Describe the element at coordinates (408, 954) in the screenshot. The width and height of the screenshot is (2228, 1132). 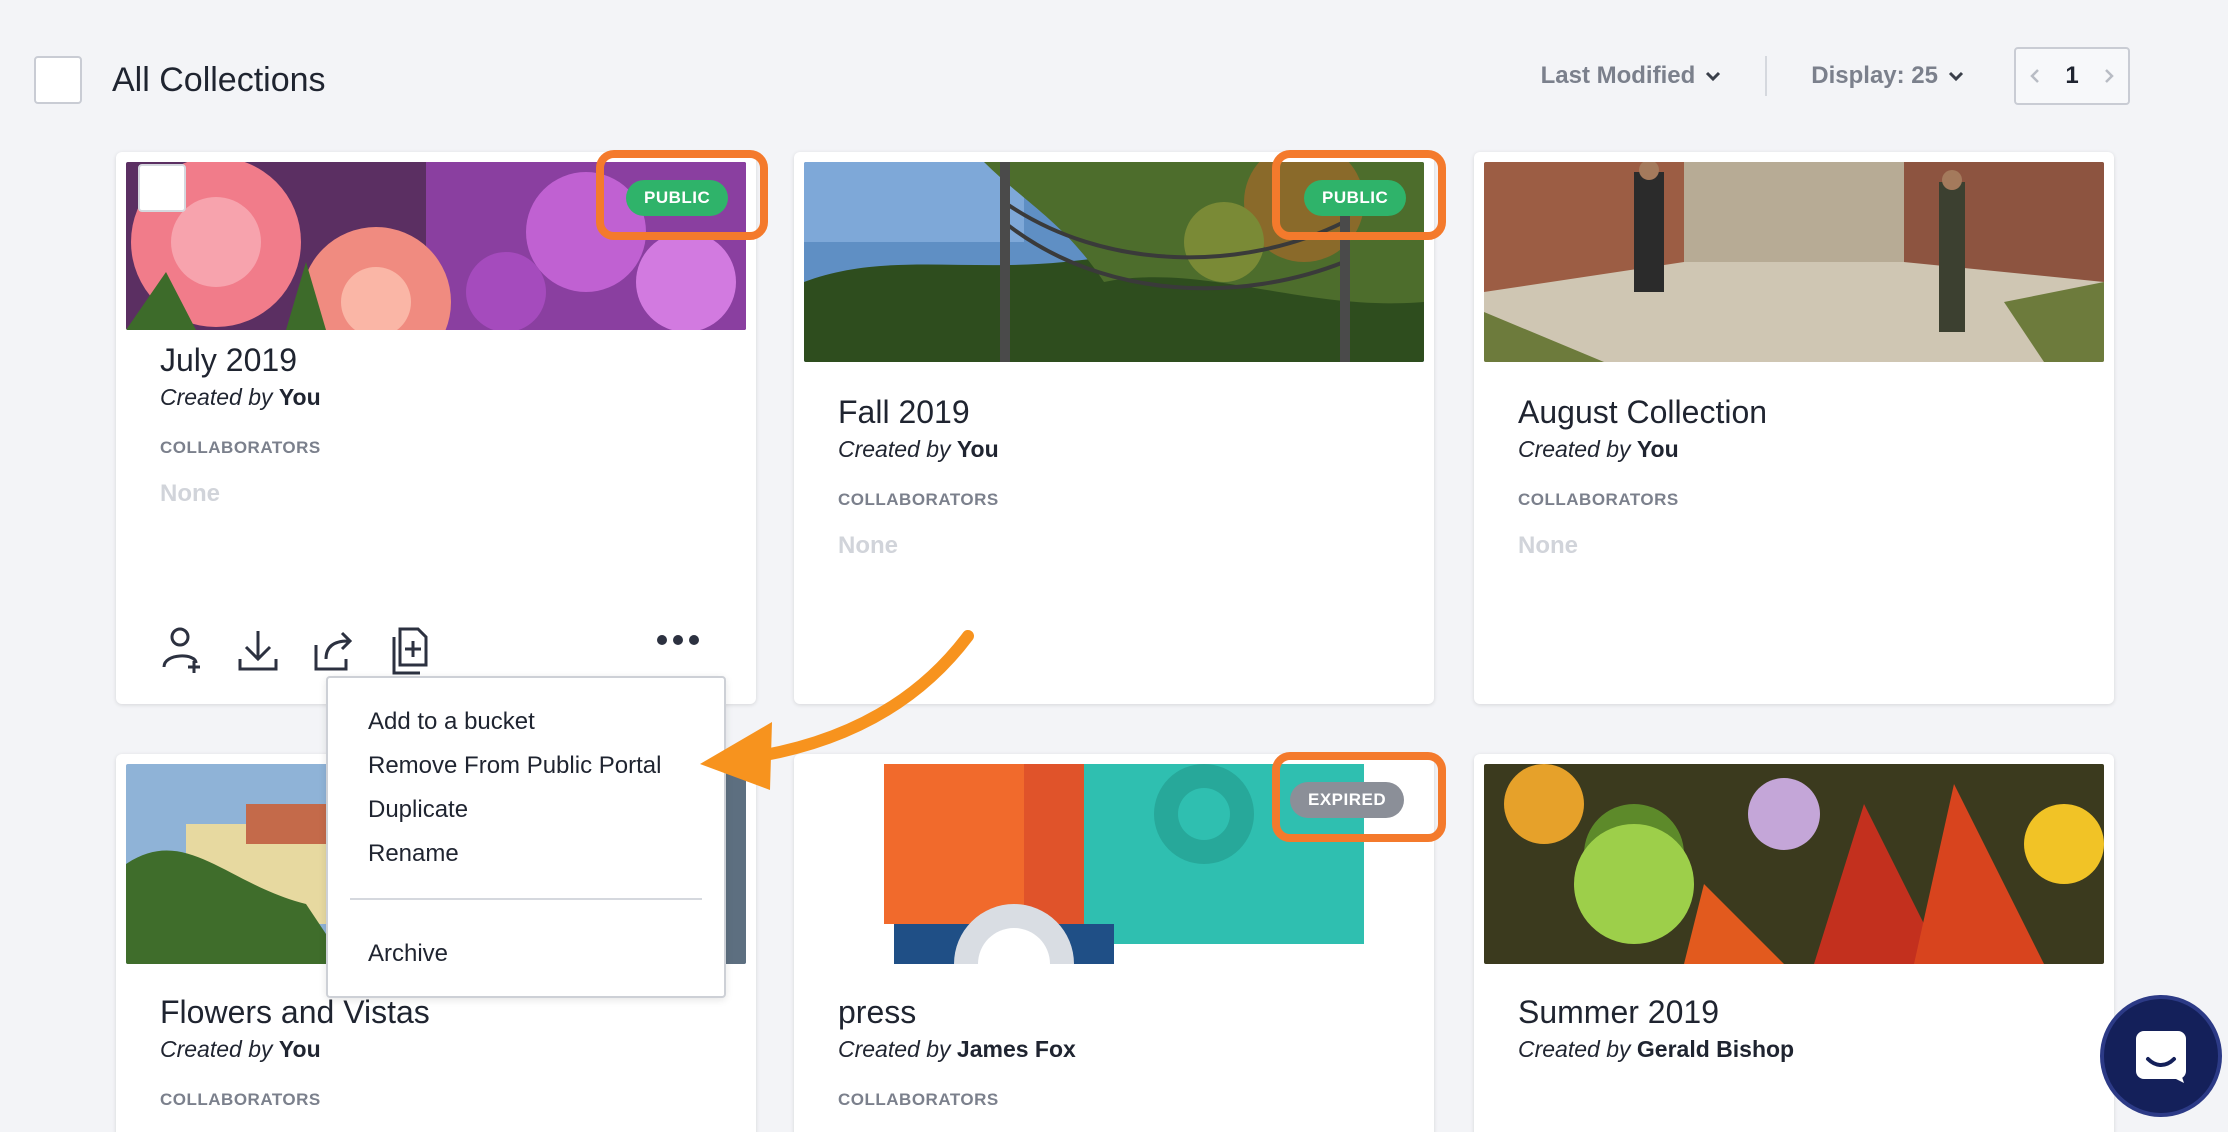
I see `menu-item-archive: Archive` at that location.